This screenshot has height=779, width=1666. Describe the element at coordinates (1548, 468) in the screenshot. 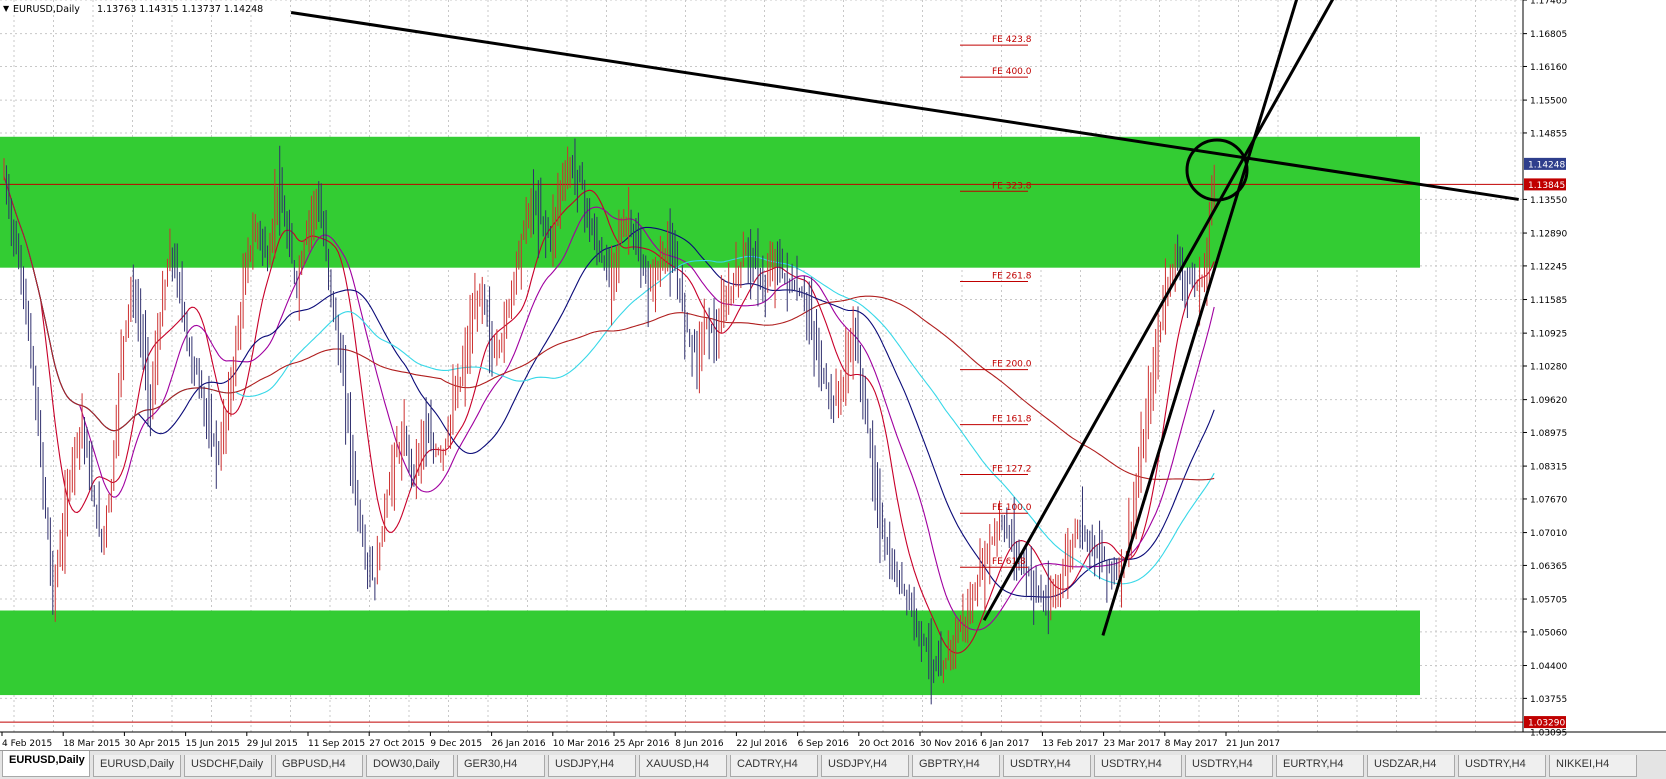

I see `price-tick-label: 1.08315` at that location.